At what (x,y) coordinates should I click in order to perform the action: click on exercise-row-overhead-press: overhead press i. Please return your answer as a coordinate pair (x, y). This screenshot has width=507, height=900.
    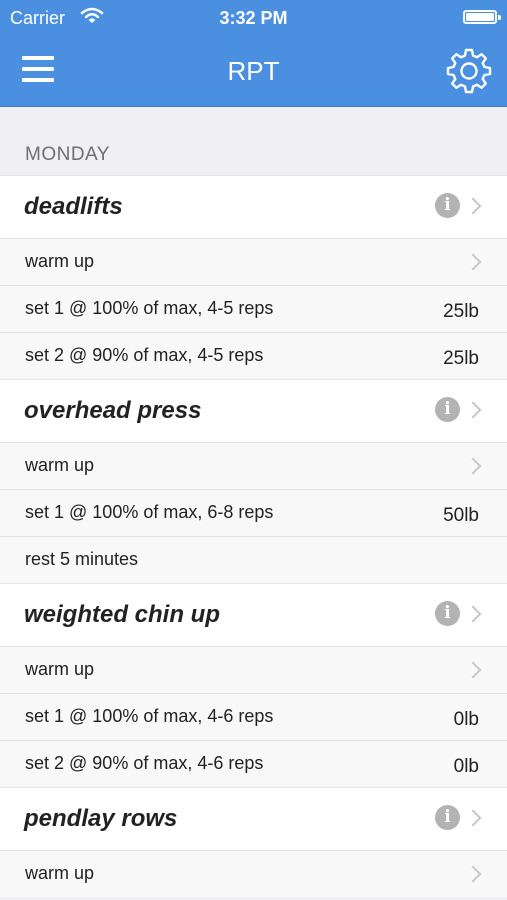
    Looking at the image, I should click on (253, 410).